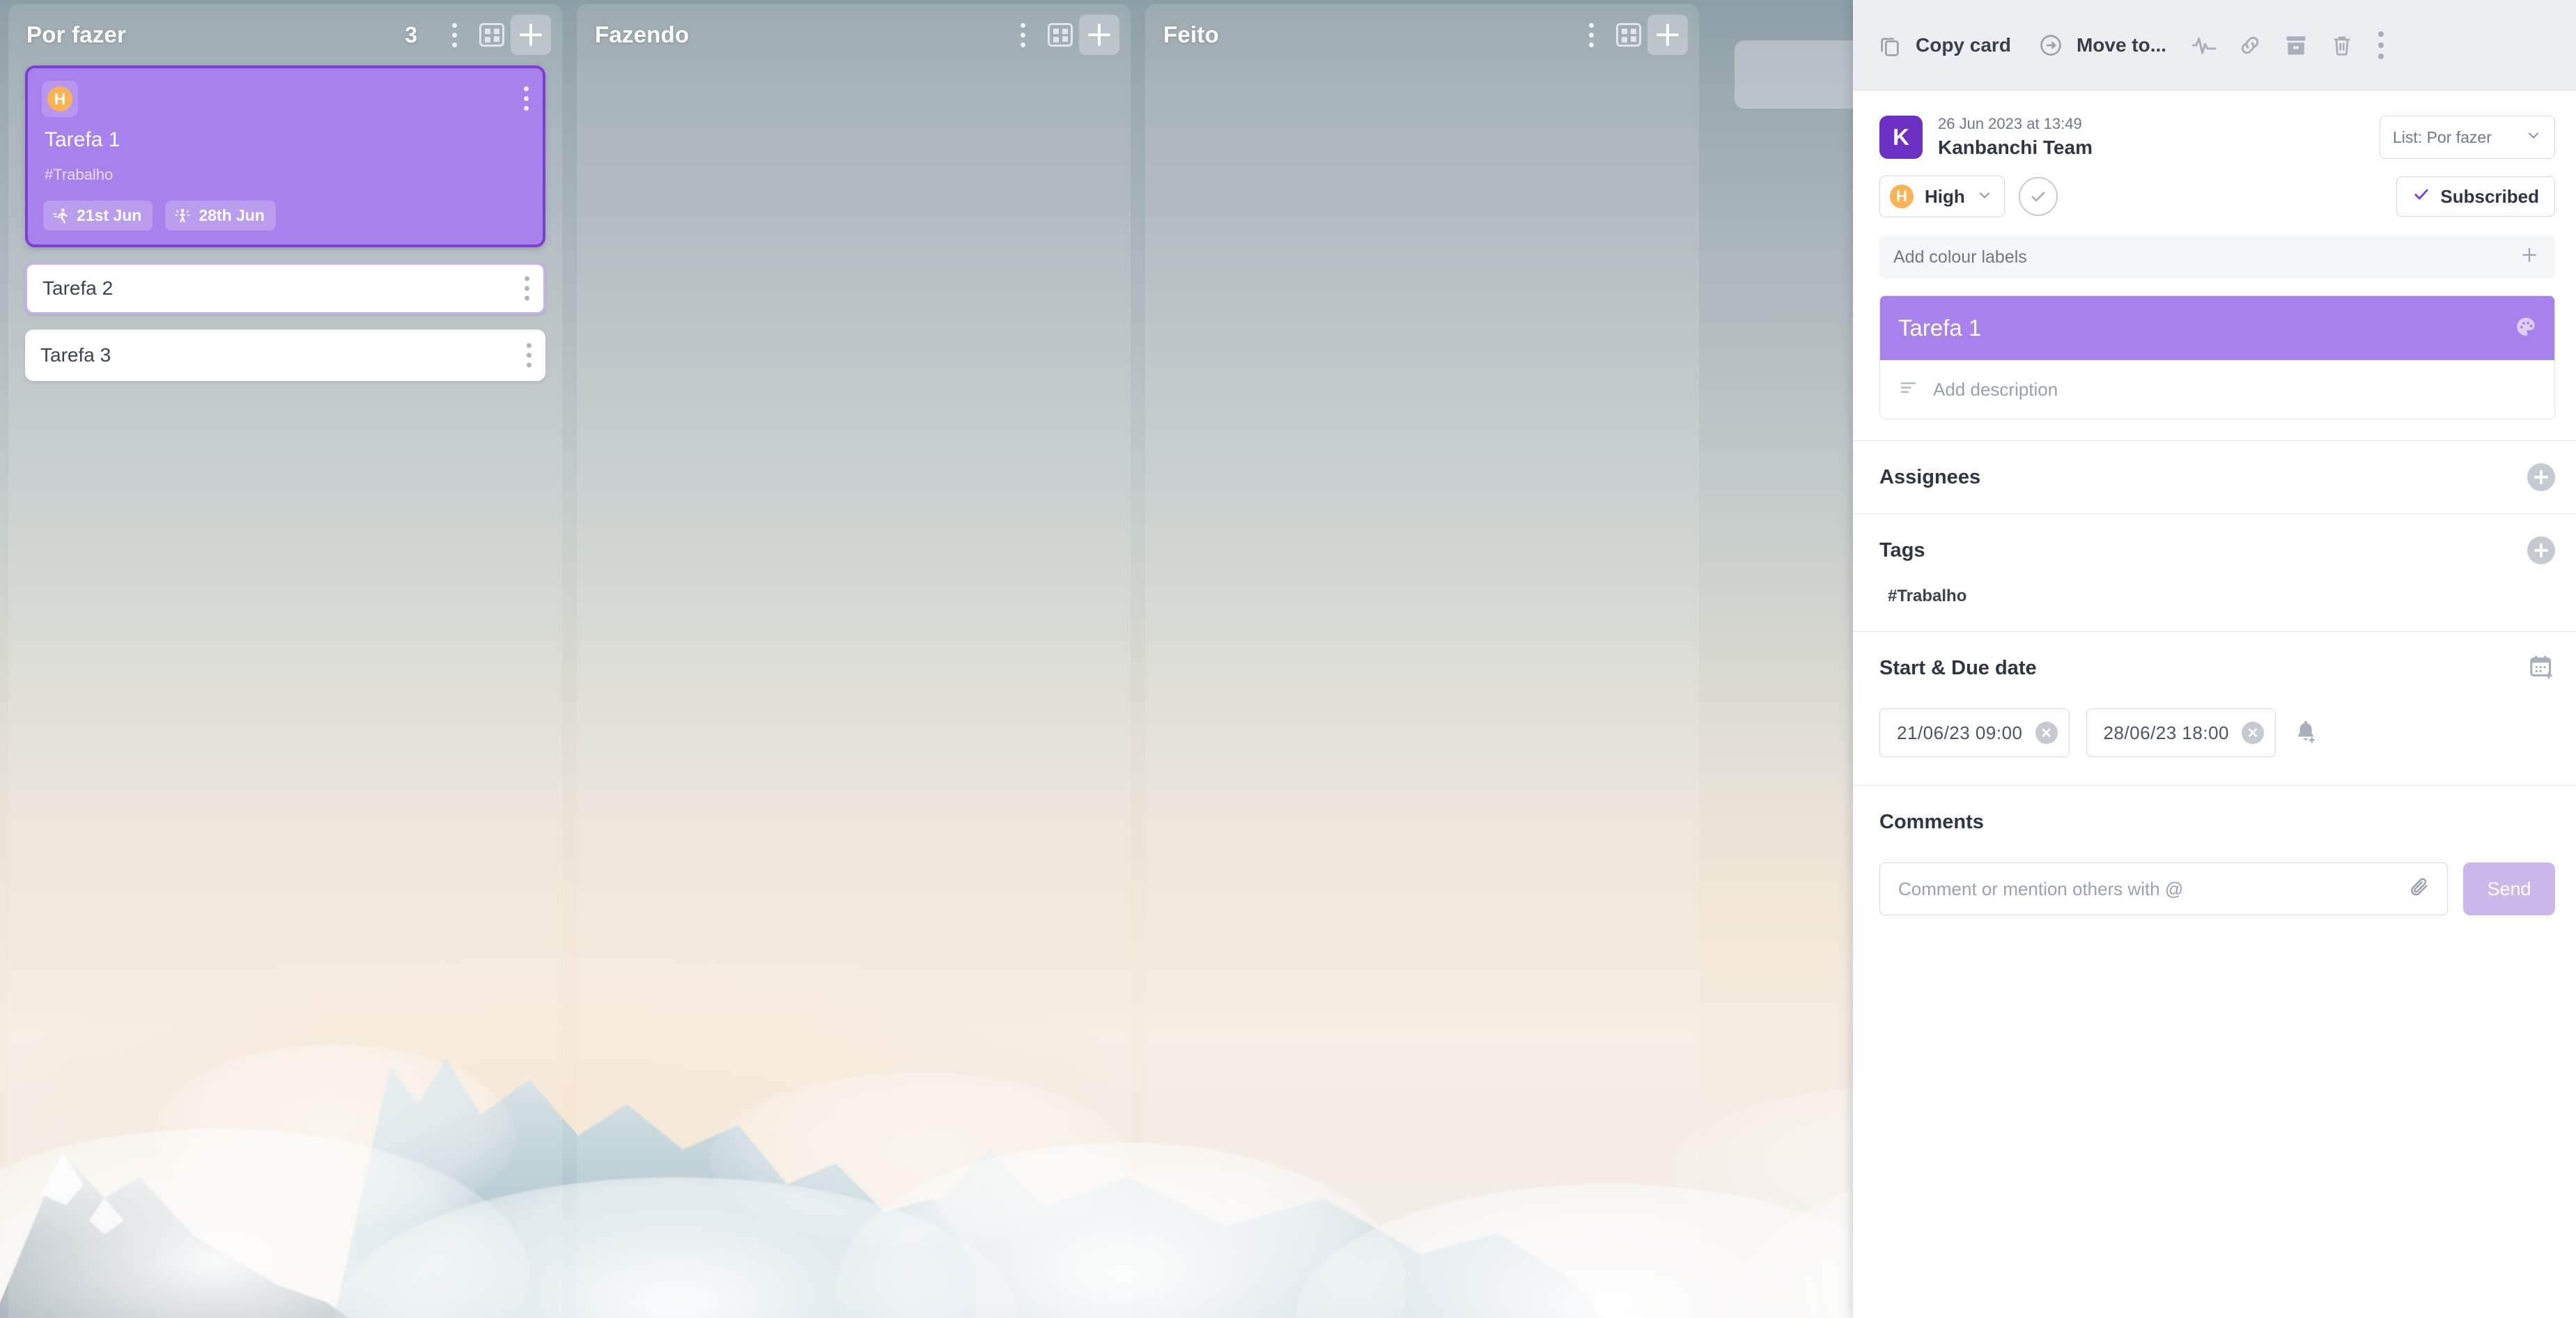 The height and width of the screenshot is (1318, 2576). I want to click on comments-bottom-padding, so click(2217, 929).